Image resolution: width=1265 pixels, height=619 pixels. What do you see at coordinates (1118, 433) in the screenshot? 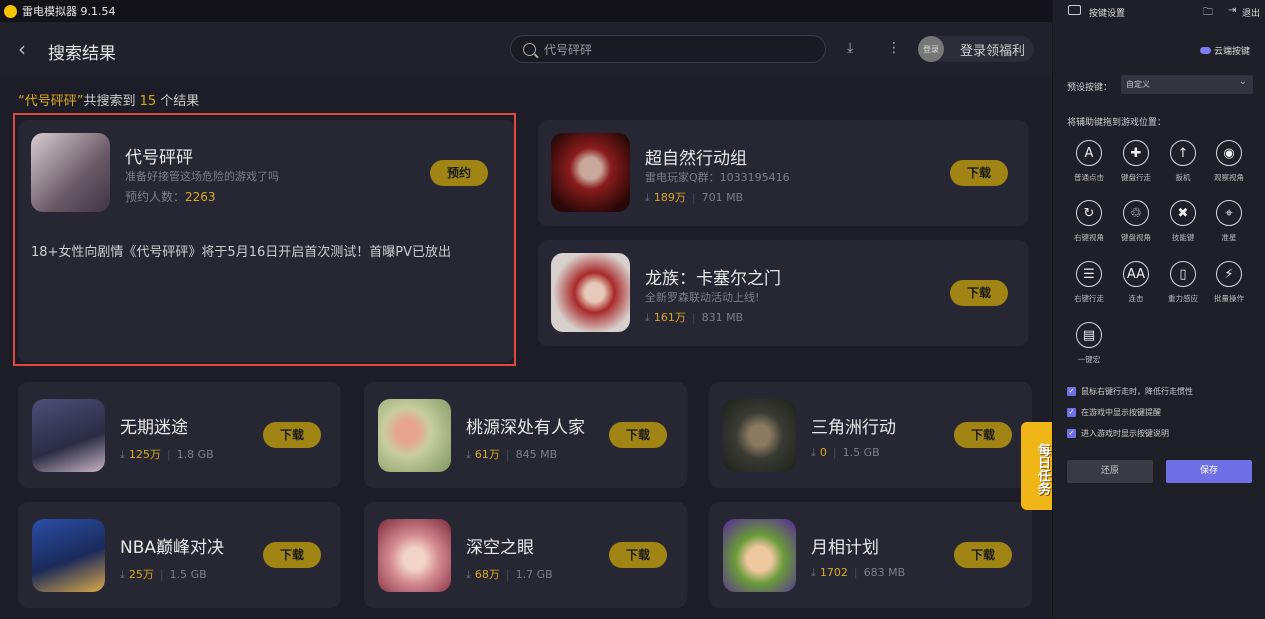
I see `option-checkbox: ✓ 进入游戏时显示按键说明` at bounding box center [1118, 433].